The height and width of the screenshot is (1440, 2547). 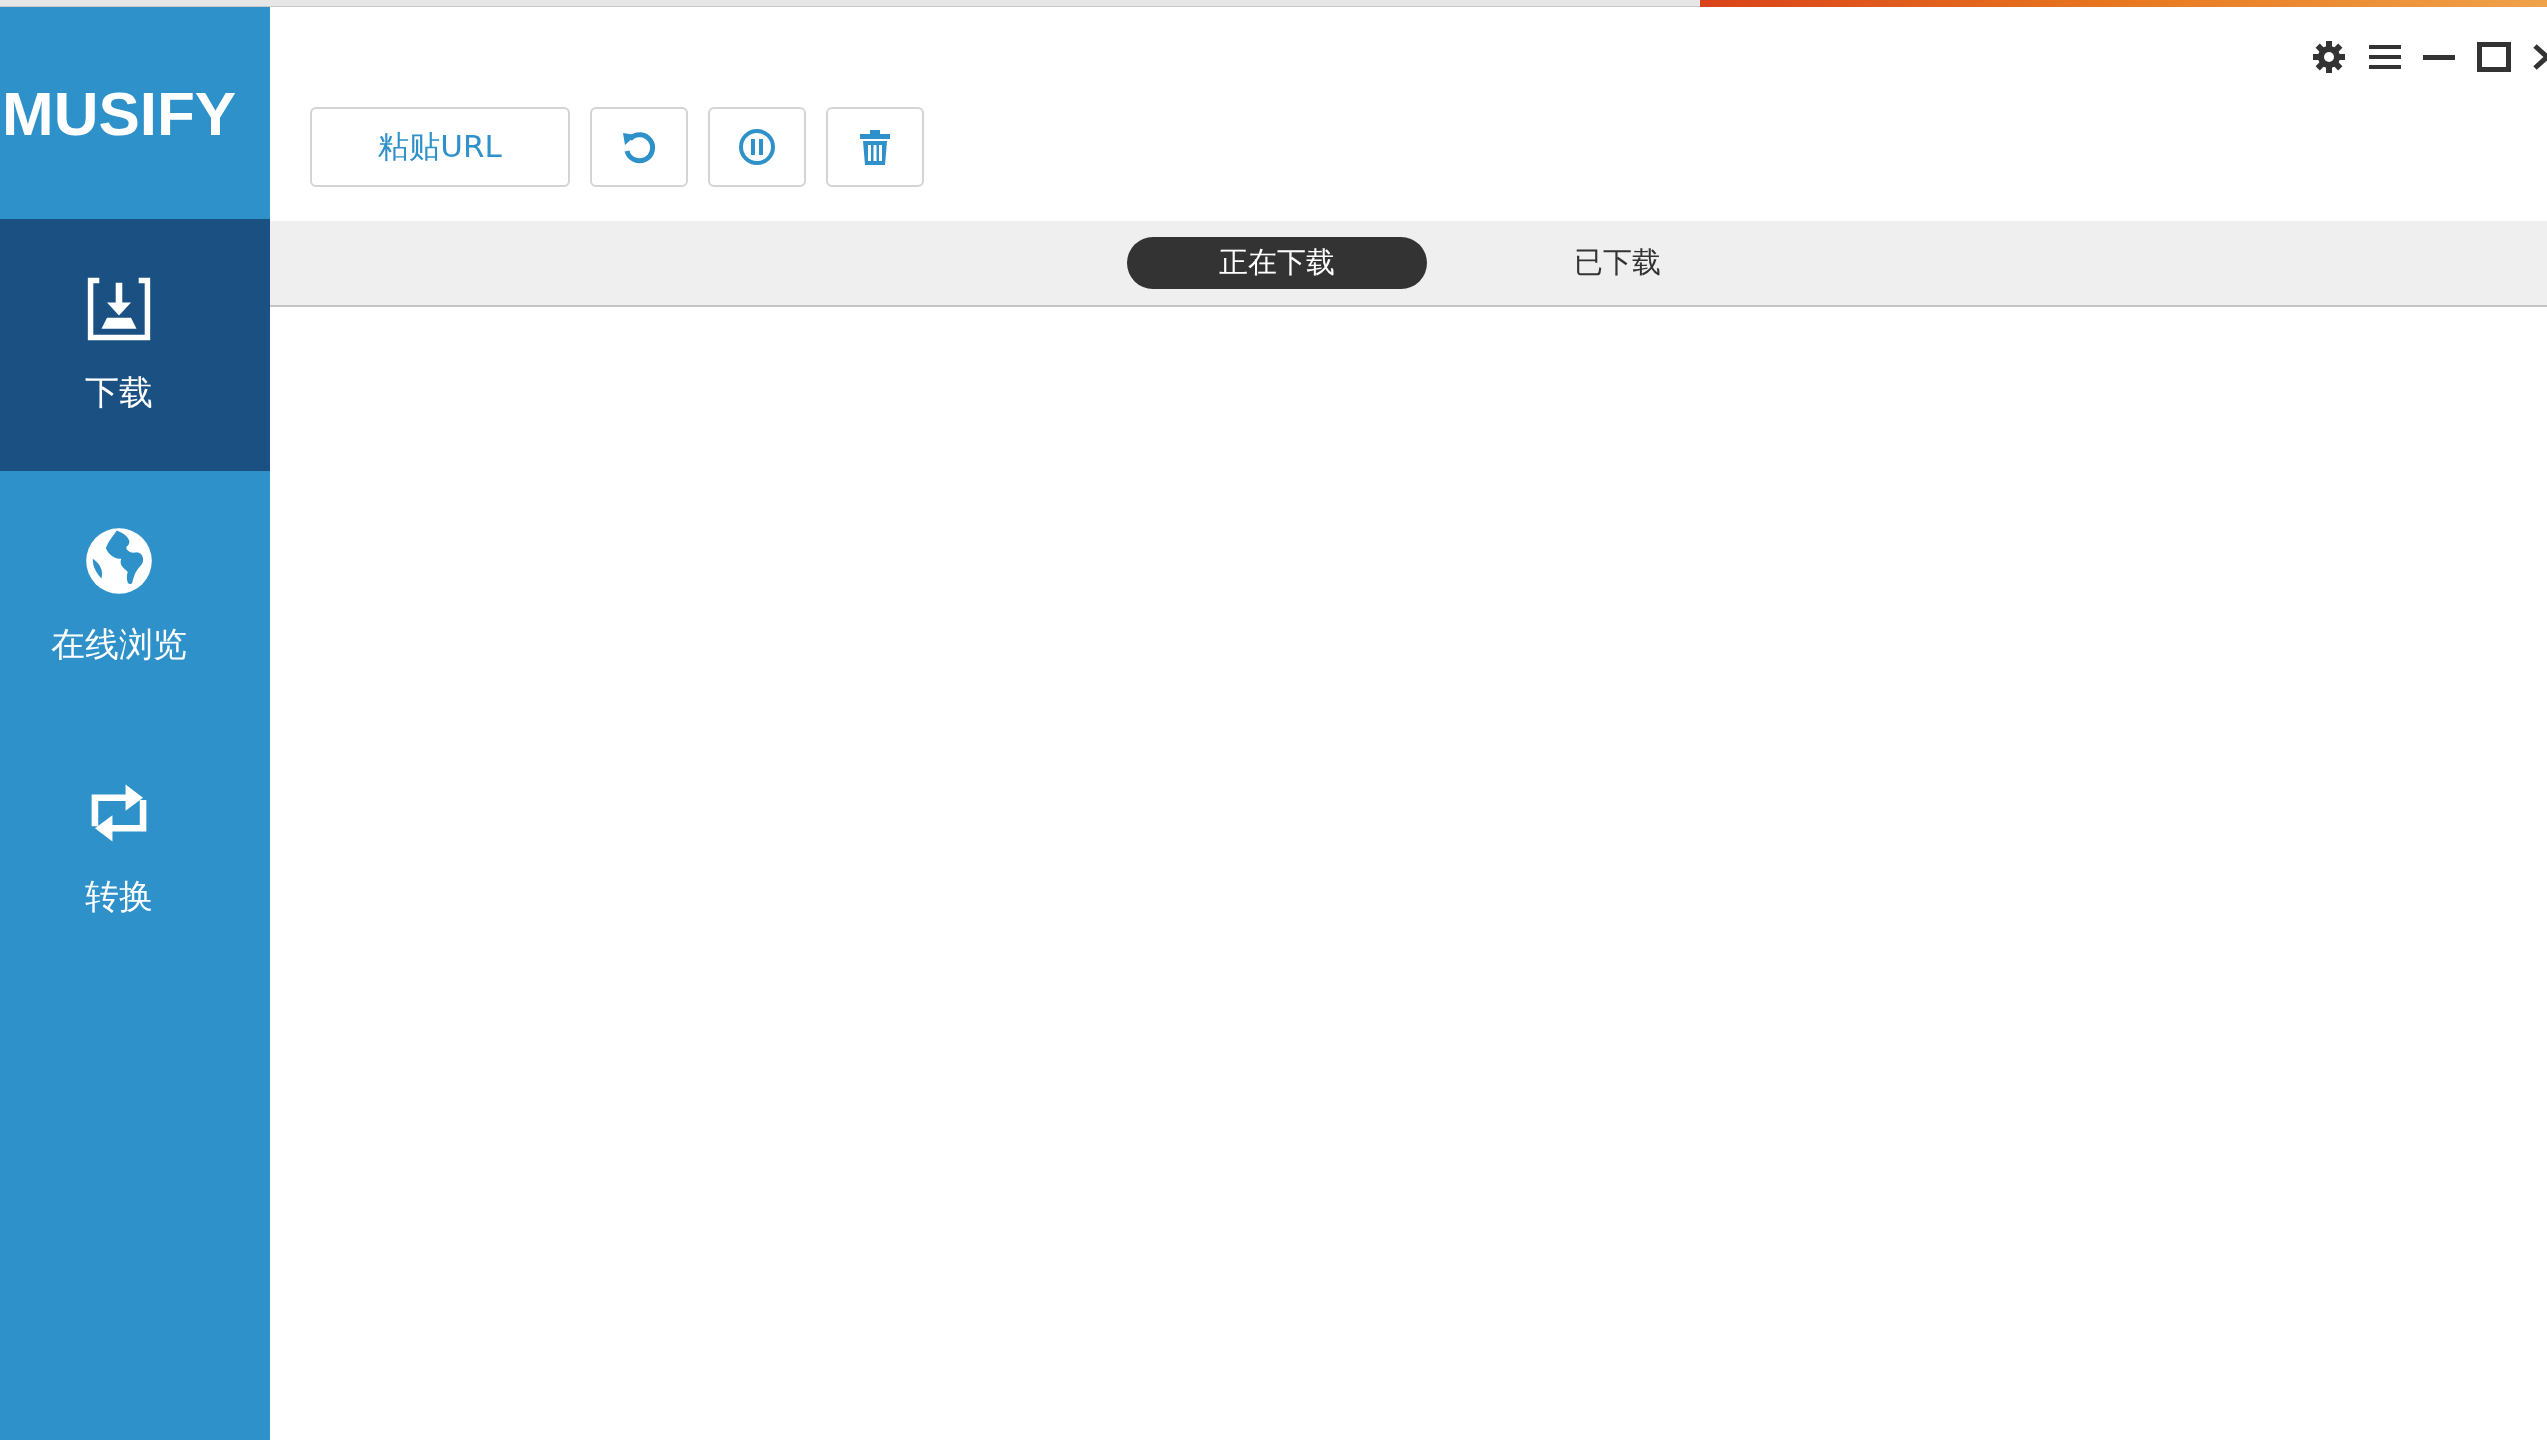 What do you see at coordinates (639, 147) in the screenshot?
I see `refresh-button` at bounding box center [639, 147].